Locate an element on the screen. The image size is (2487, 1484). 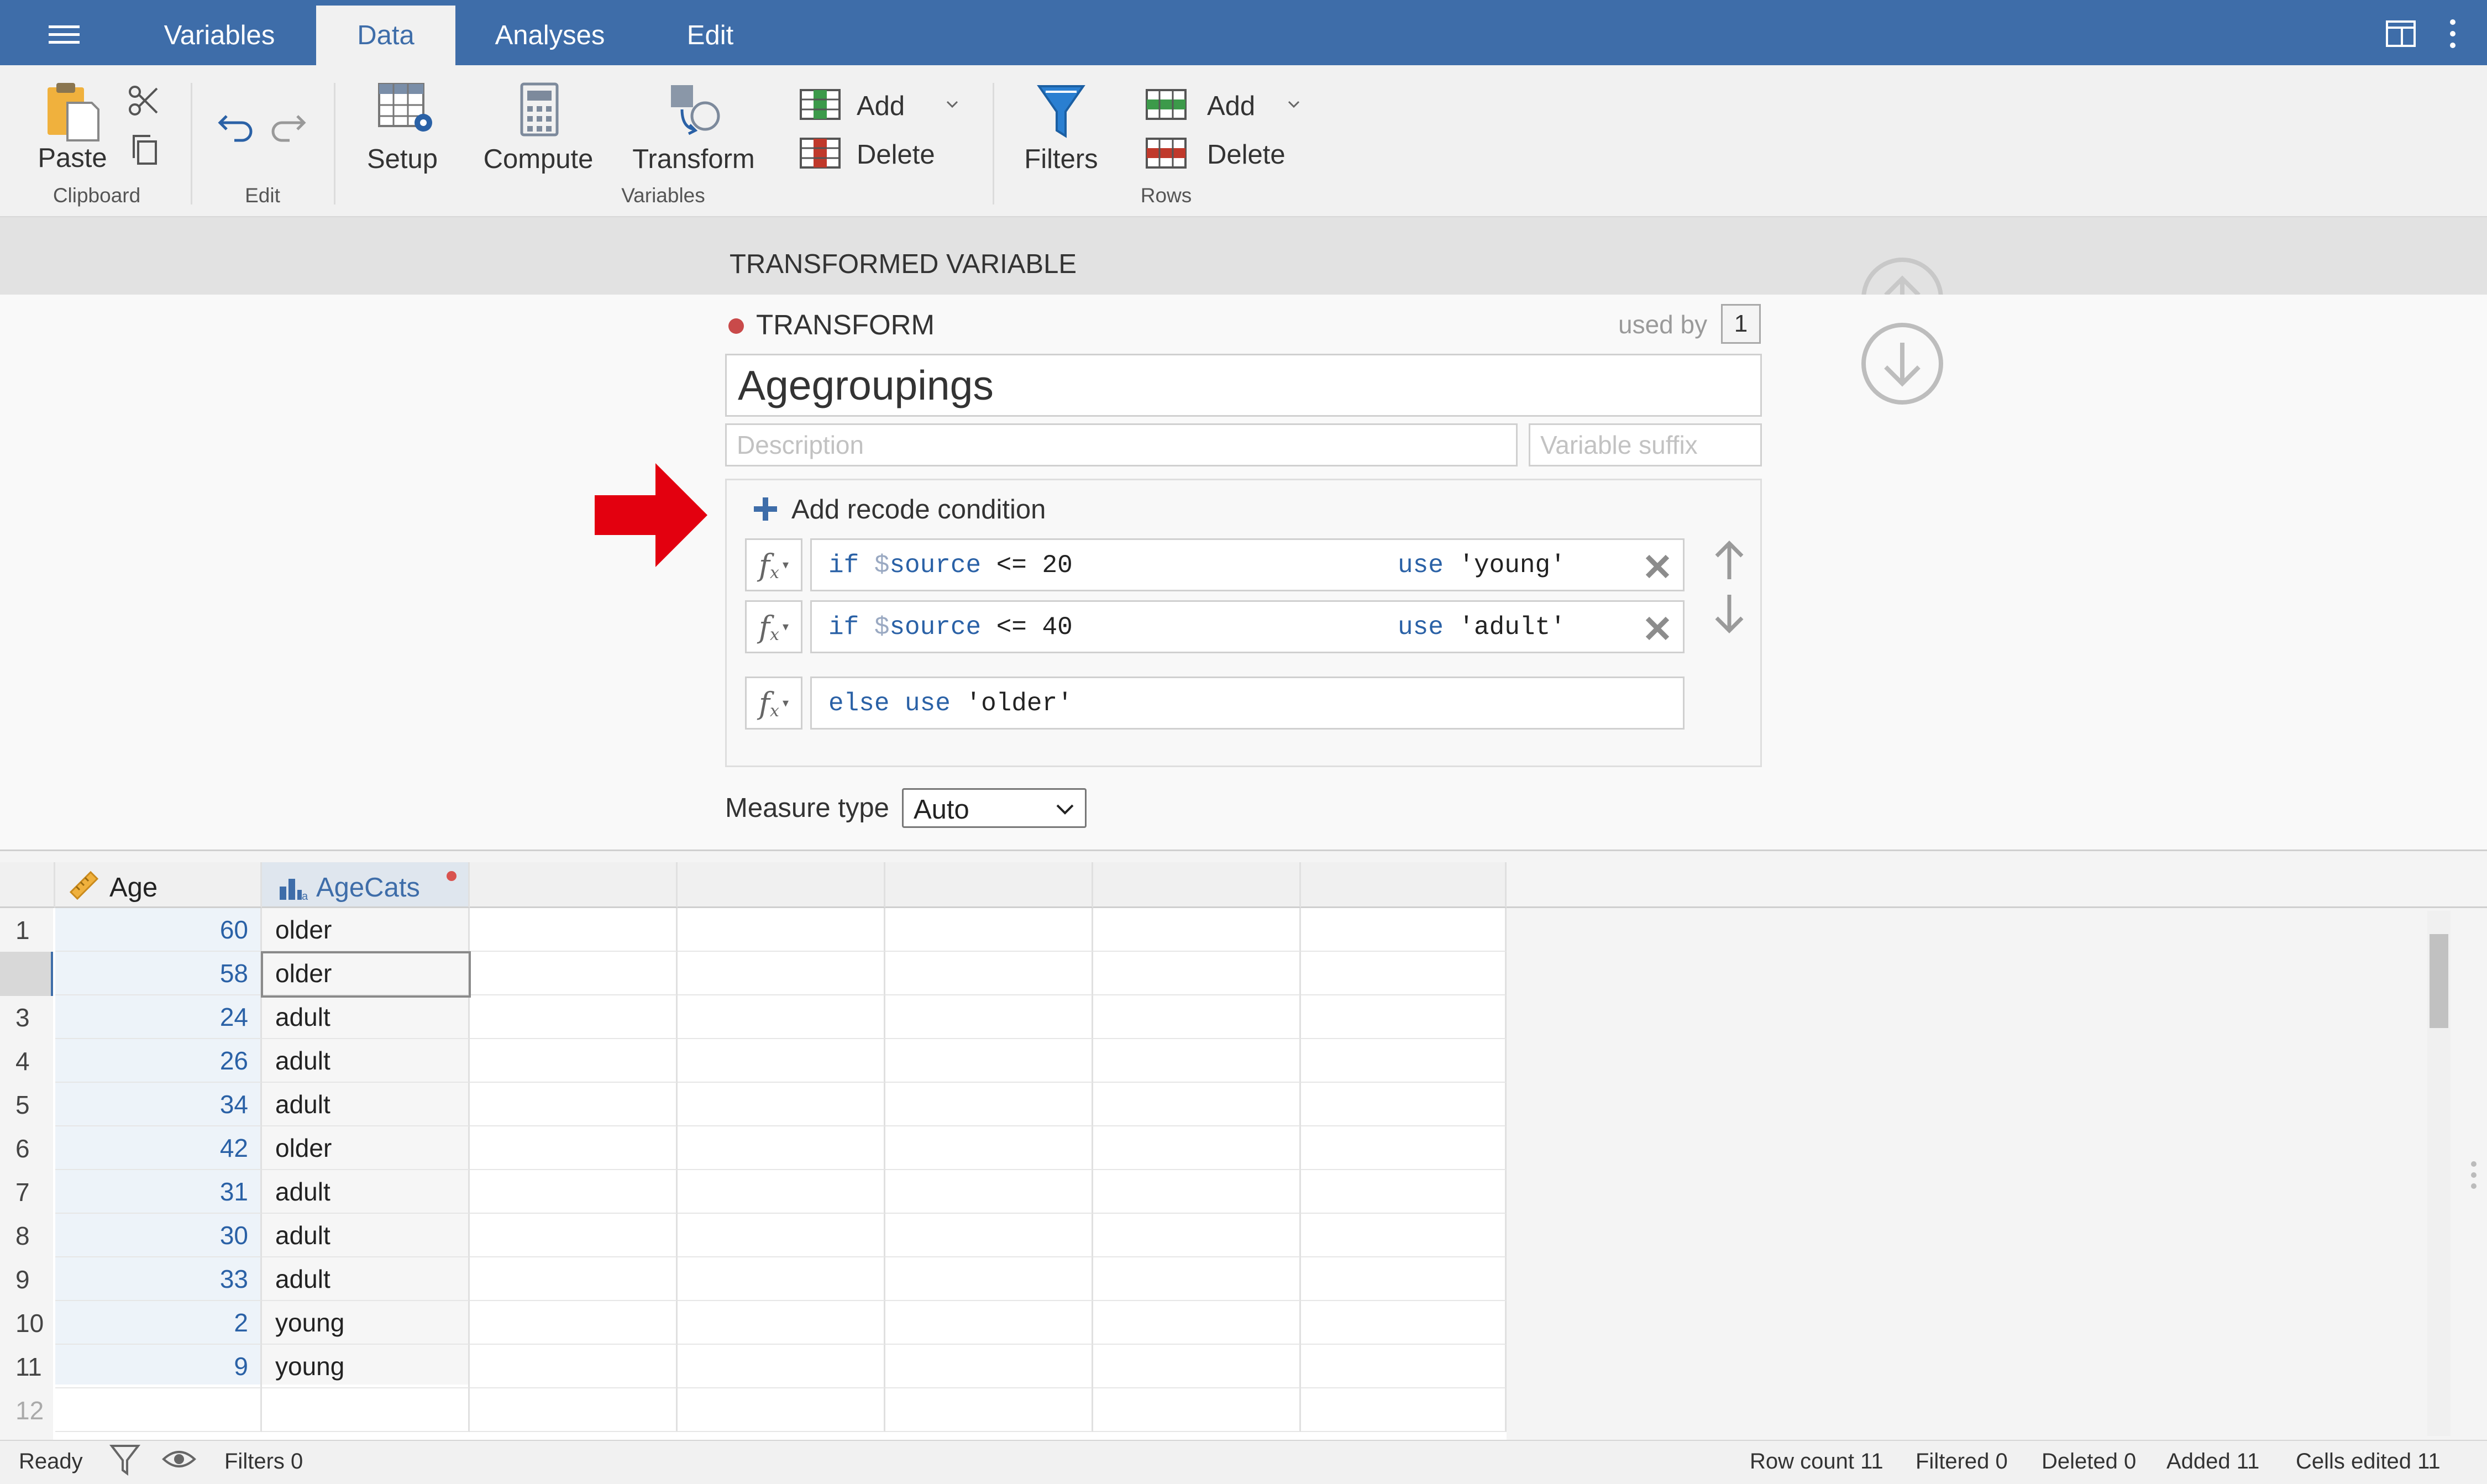
row-number: 5 is located at coordinates (26, 1104).